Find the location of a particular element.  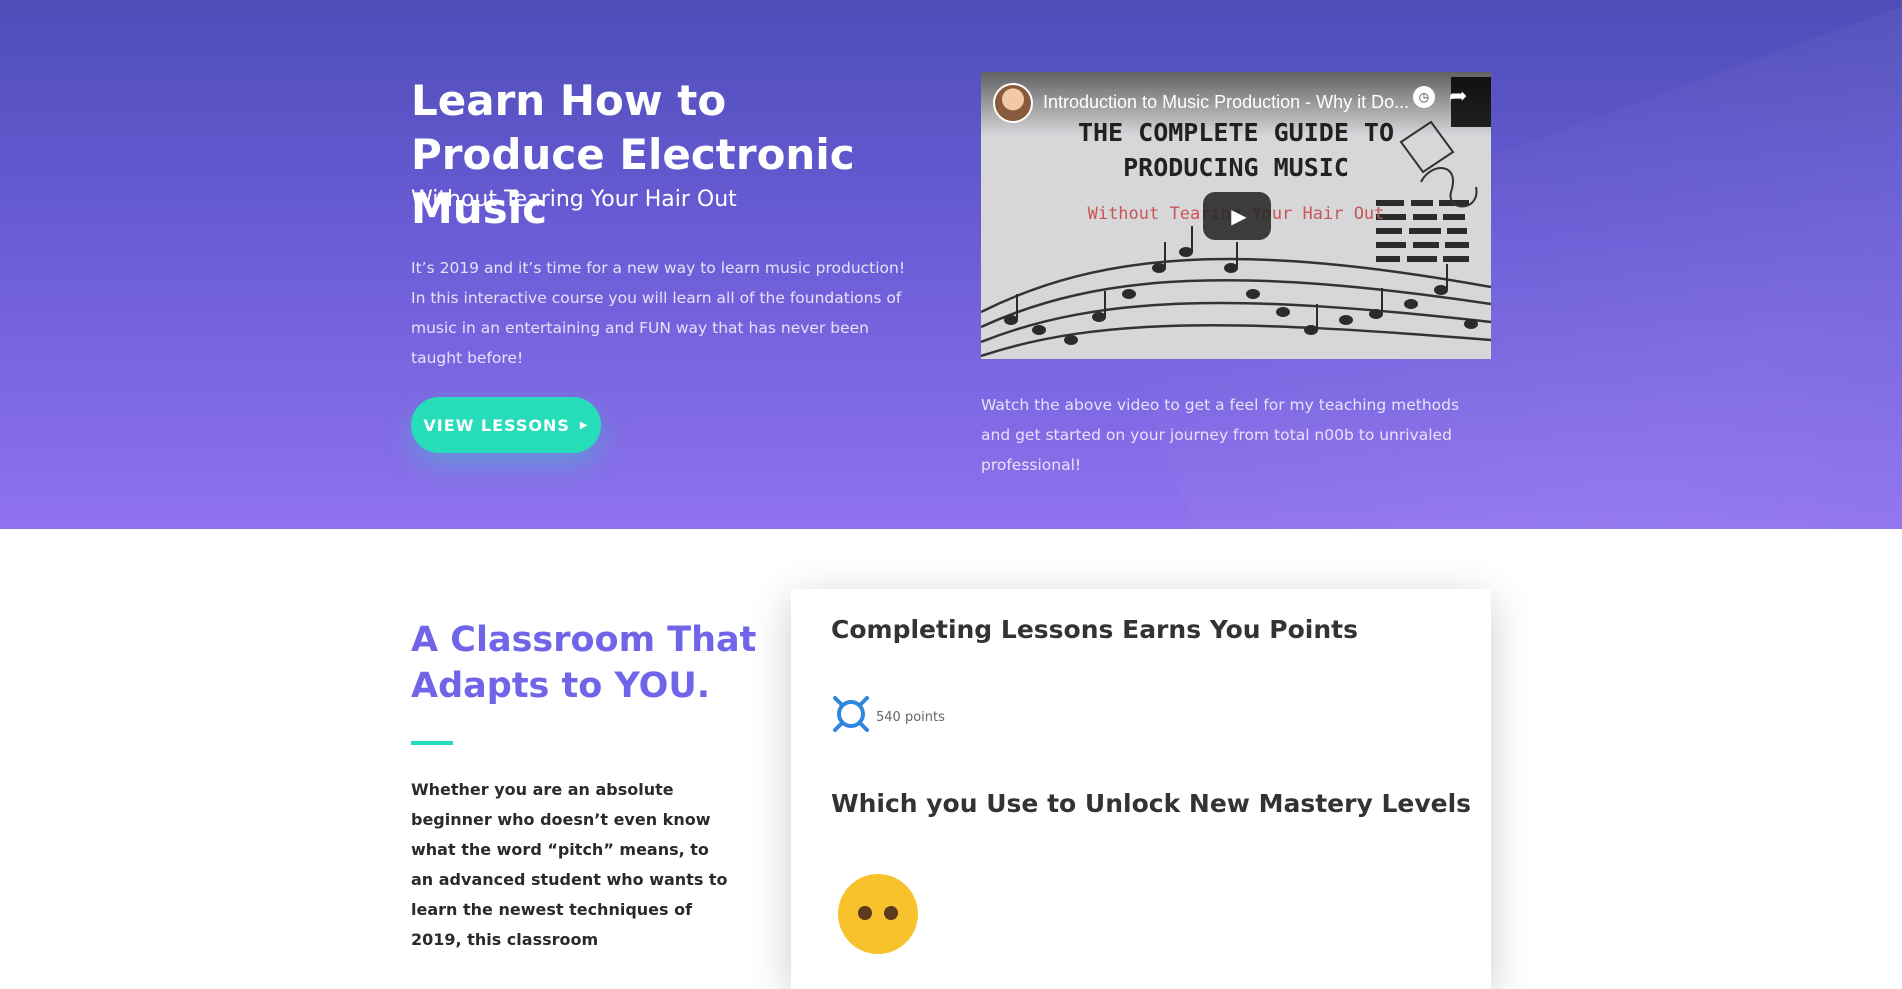

caret-right-icon: ▶ is located at coordinates (584, 425).